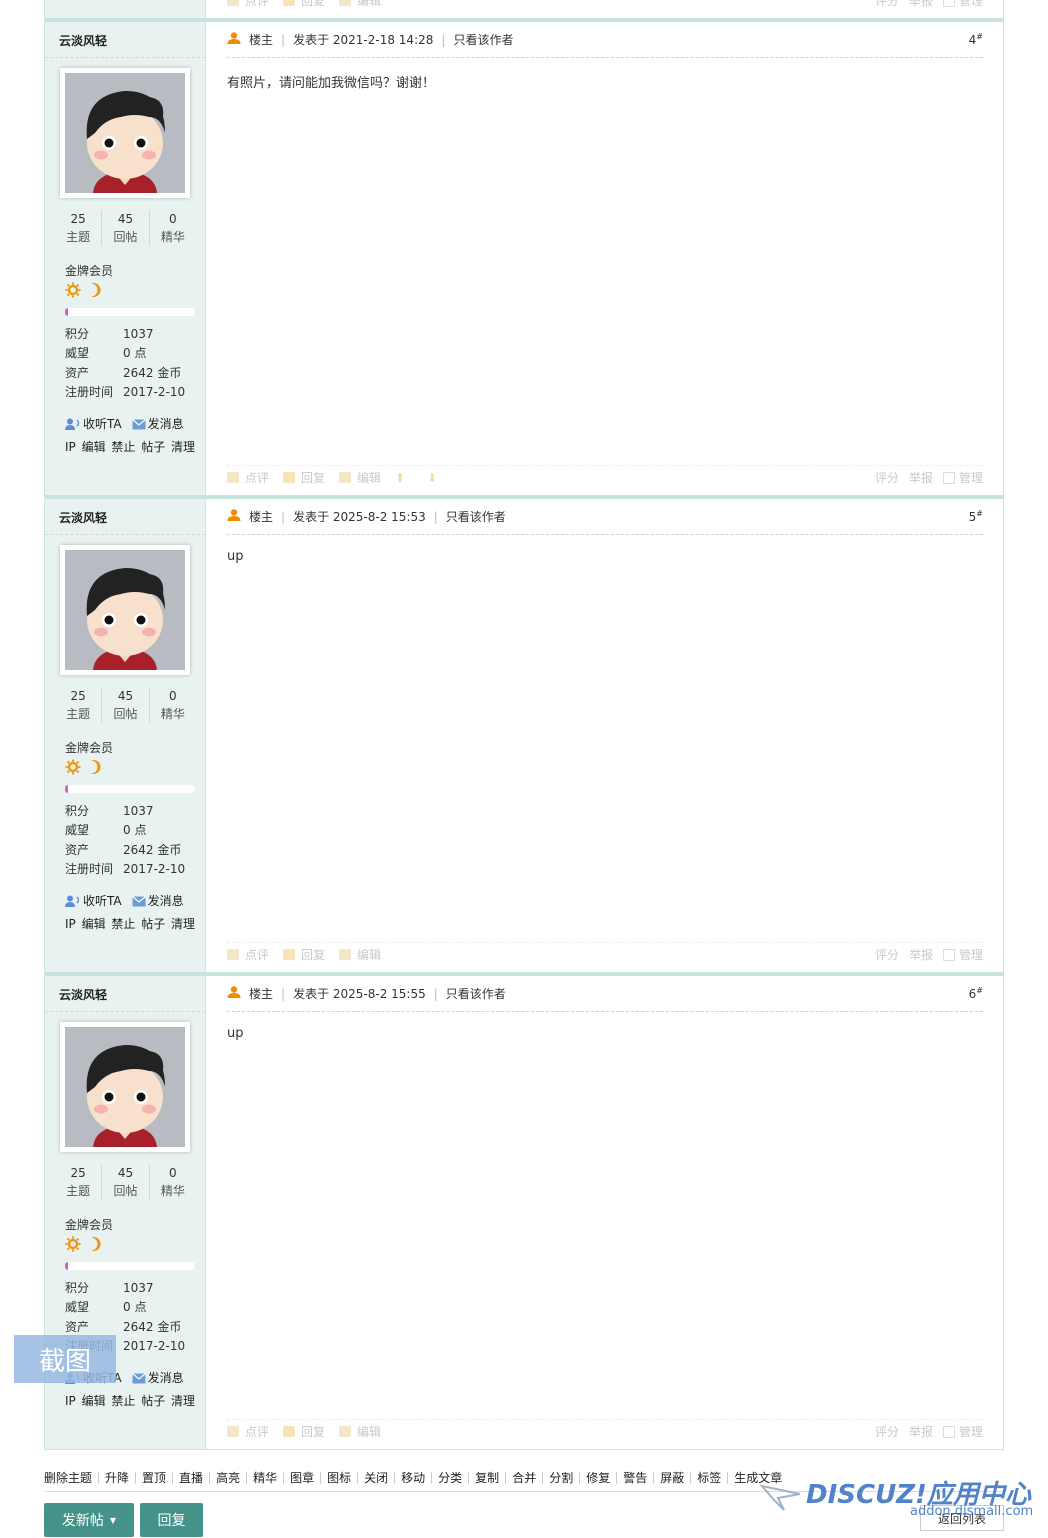 The image size is (1048, 1538). Describe the element at coordinates (155, 1477) in the screenshot. I see `mod-action: 置顶` at that location.